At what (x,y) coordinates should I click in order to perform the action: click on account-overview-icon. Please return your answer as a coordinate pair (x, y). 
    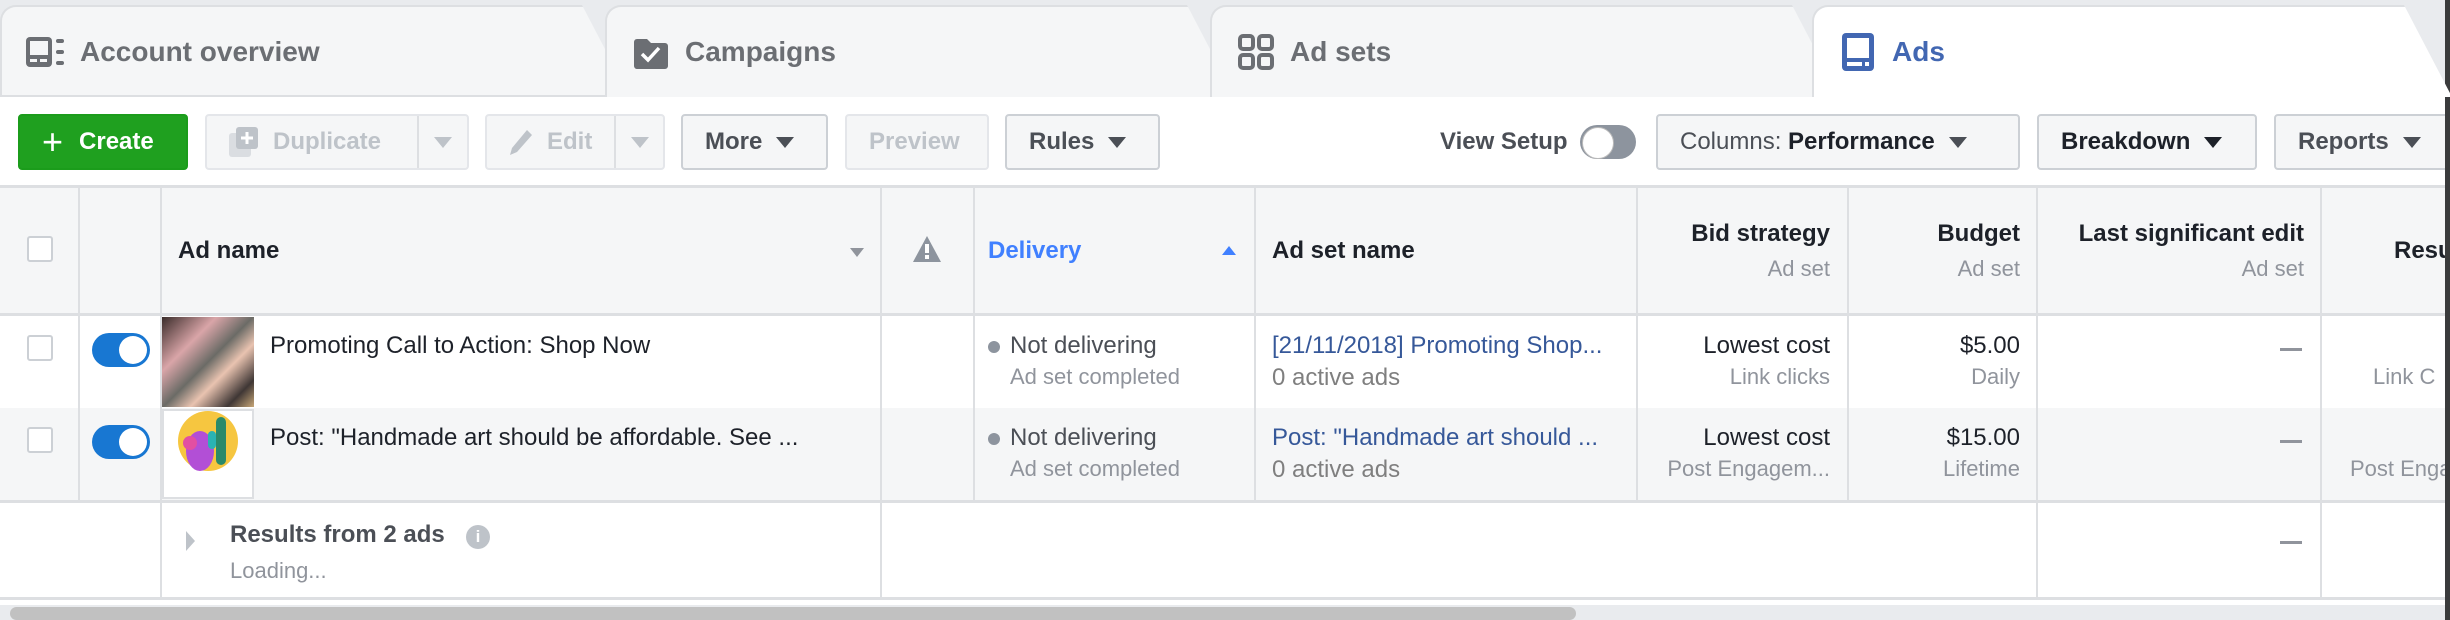
    Looking at the image, I should click on (46, 52).